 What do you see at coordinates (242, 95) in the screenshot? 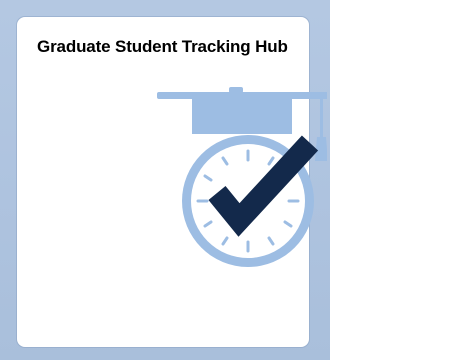
I see `mortarboard-bar` at bounding box center [242, 95].